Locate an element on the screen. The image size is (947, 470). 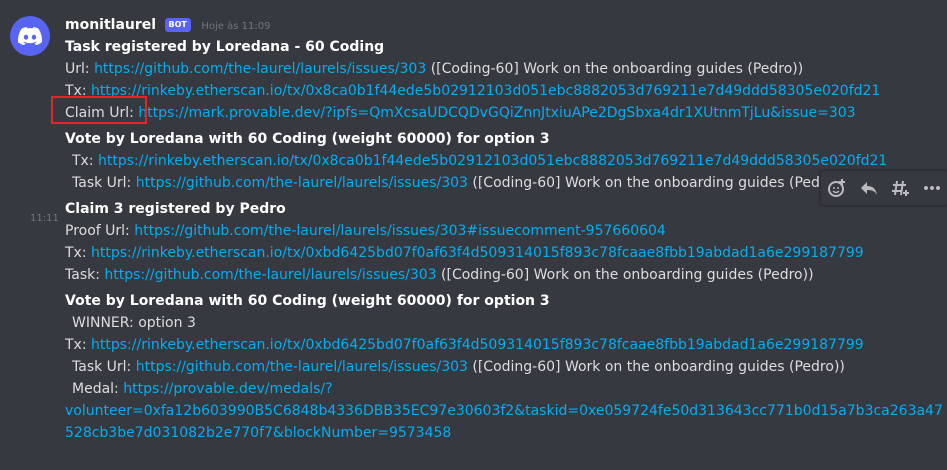
bot-username: monitlaurel is located at coordinates (110, 25).